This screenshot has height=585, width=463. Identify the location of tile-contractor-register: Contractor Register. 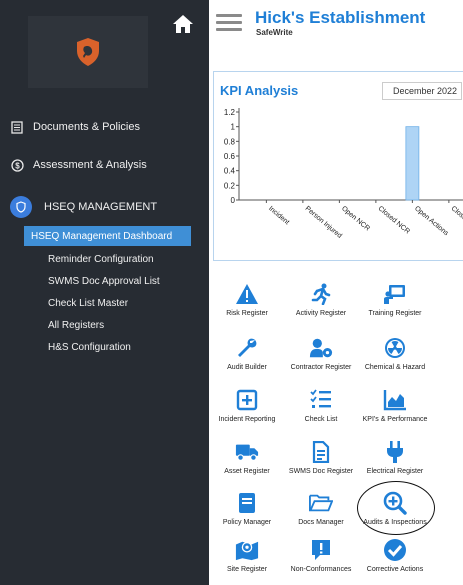
(321, 360).